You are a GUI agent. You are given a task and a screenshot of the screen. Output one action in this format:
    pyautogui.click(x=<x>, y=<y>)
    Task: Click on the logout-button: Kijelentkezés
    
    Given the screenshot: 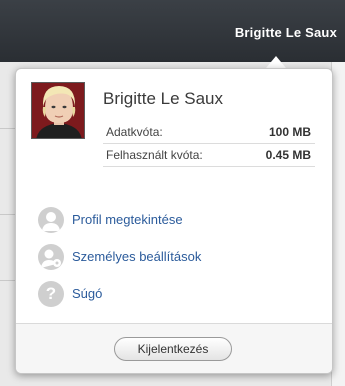 What is the action you would take?
    pyautogui.click(x=173, y=349)
    